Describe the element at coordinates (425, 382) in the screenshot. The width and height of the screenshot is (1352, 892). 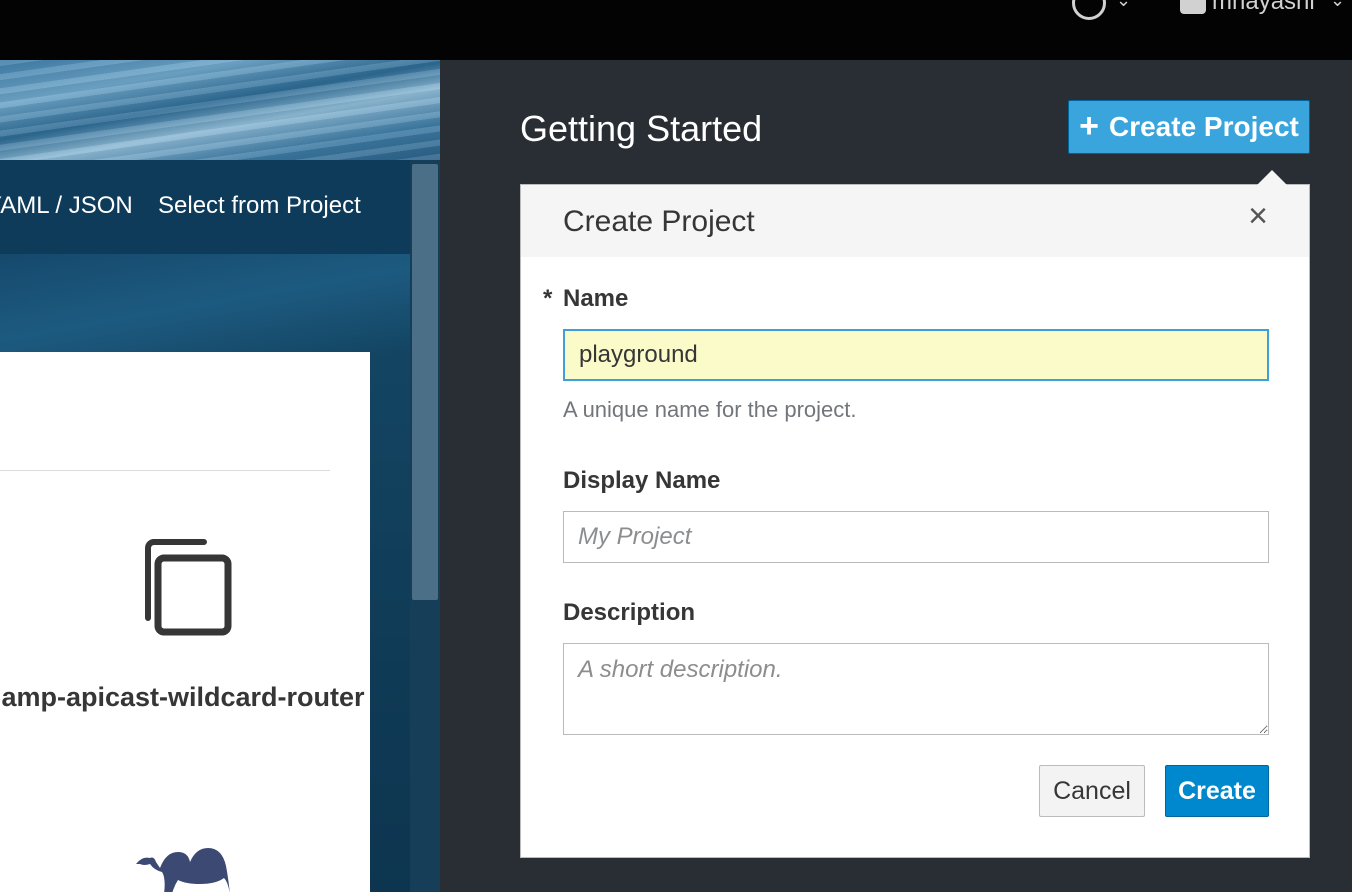
I see `scrollbar-thumb` at that location.